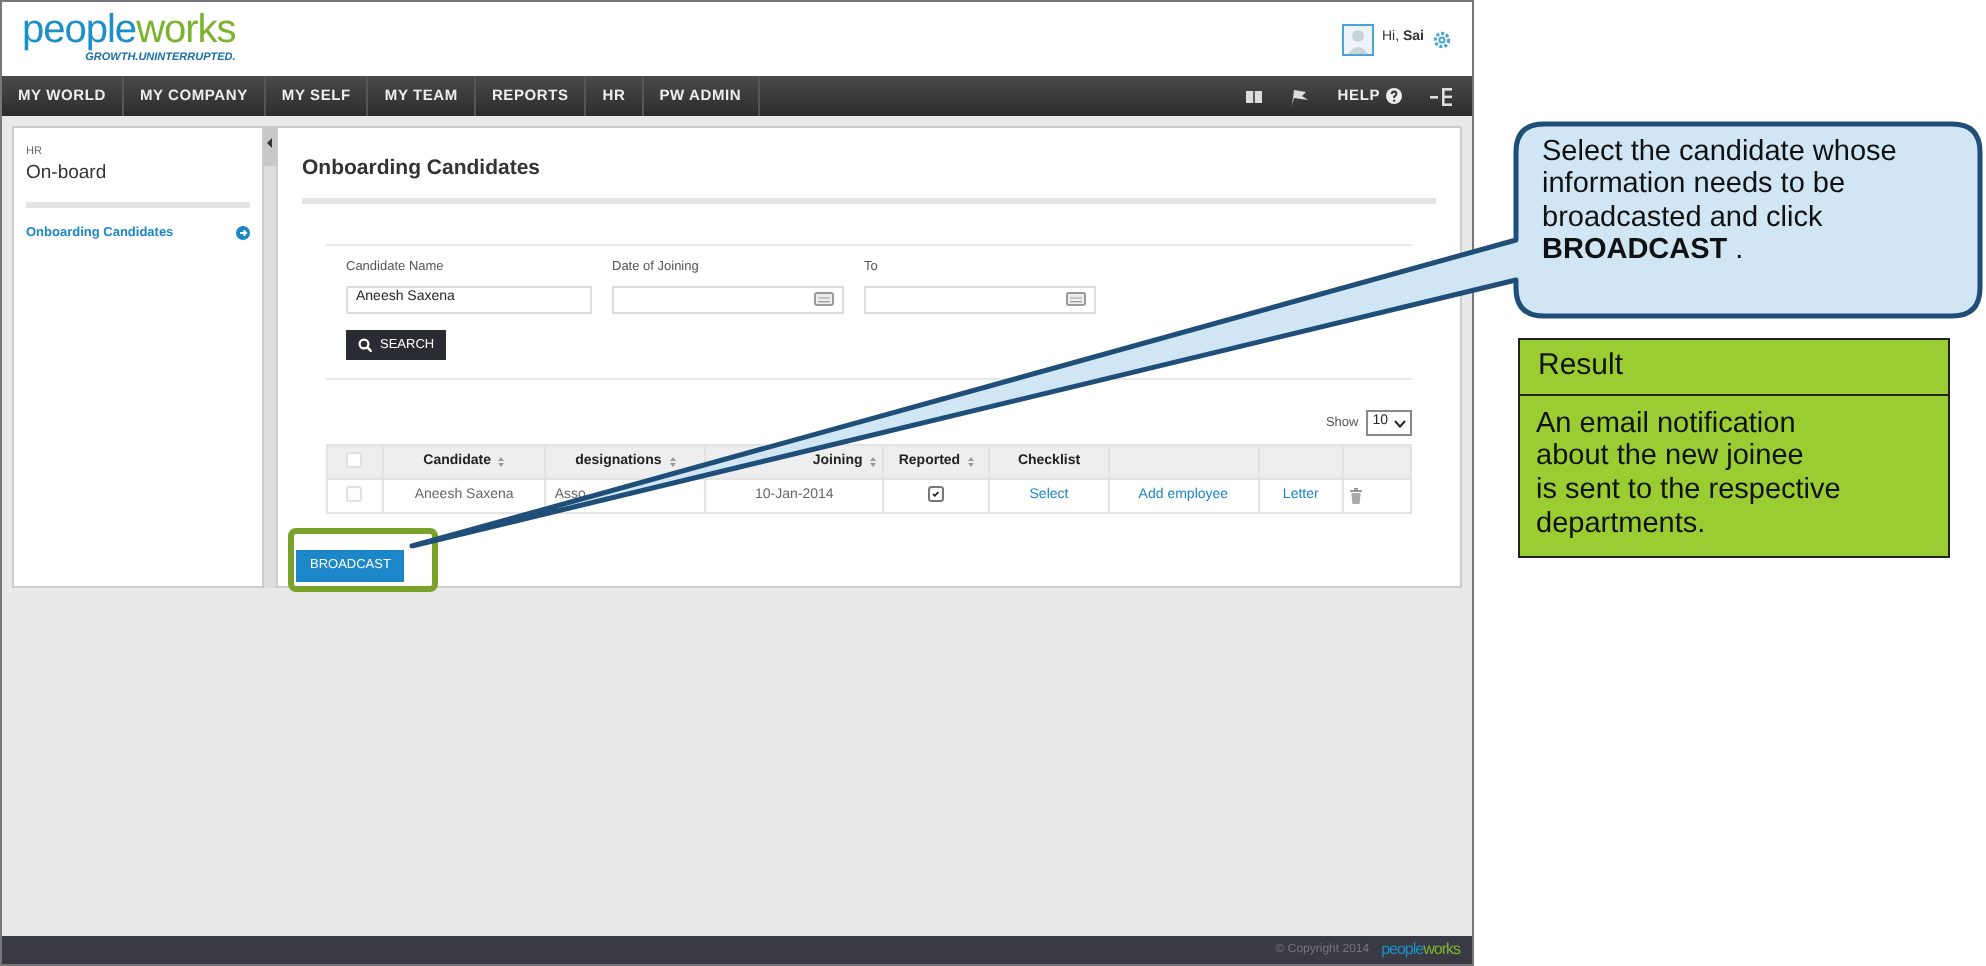  Describe the element at coordinates (1394, 96) in the screenshot. I see `help-icon` at that location.